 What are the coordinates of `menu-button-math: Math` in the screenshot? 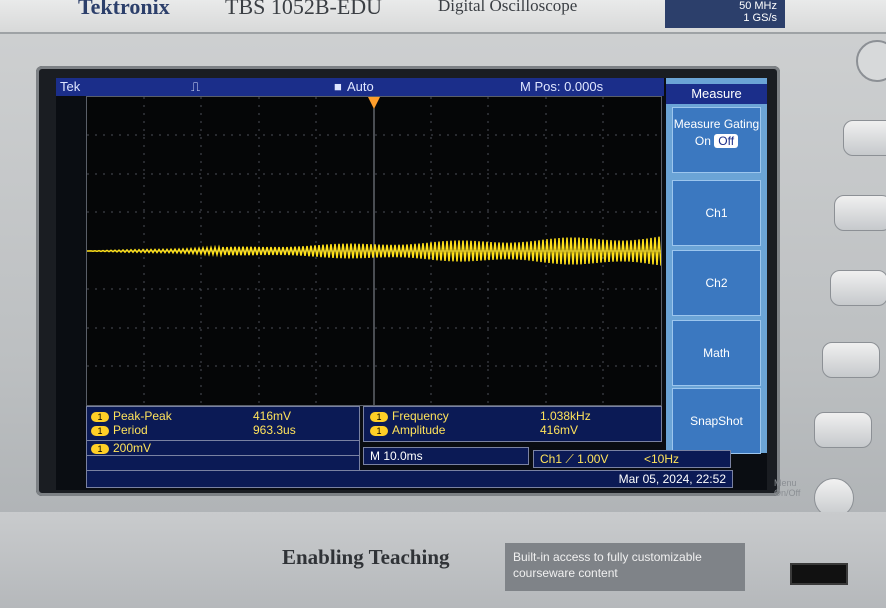 It's located at (716, 353).